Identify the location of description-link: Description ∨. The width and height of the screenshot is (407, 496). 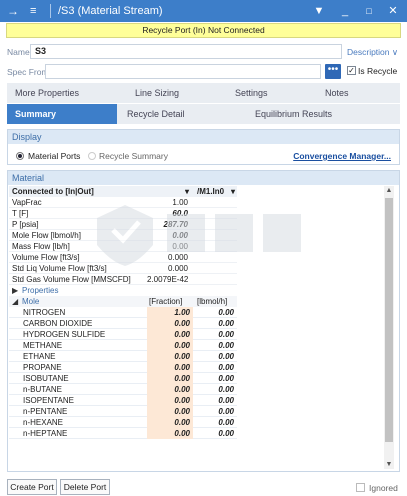
(372, 52).